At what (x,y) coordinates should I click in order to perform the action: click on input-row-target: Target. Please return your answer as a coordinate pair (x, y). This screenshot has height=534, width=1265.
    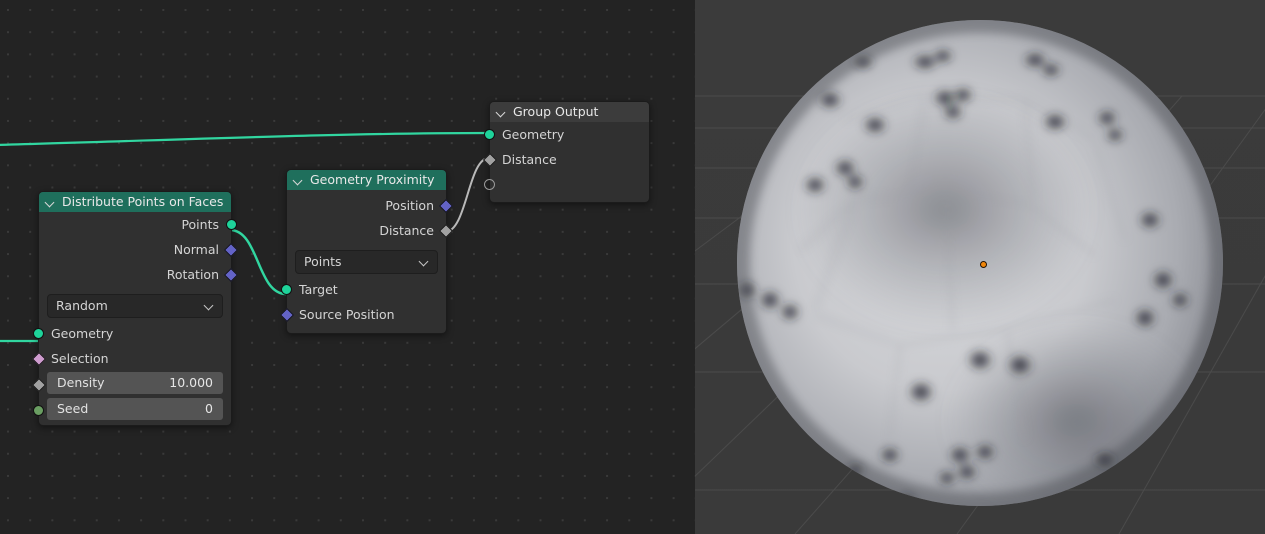
    Looking at the image, I should click on (363, 289).